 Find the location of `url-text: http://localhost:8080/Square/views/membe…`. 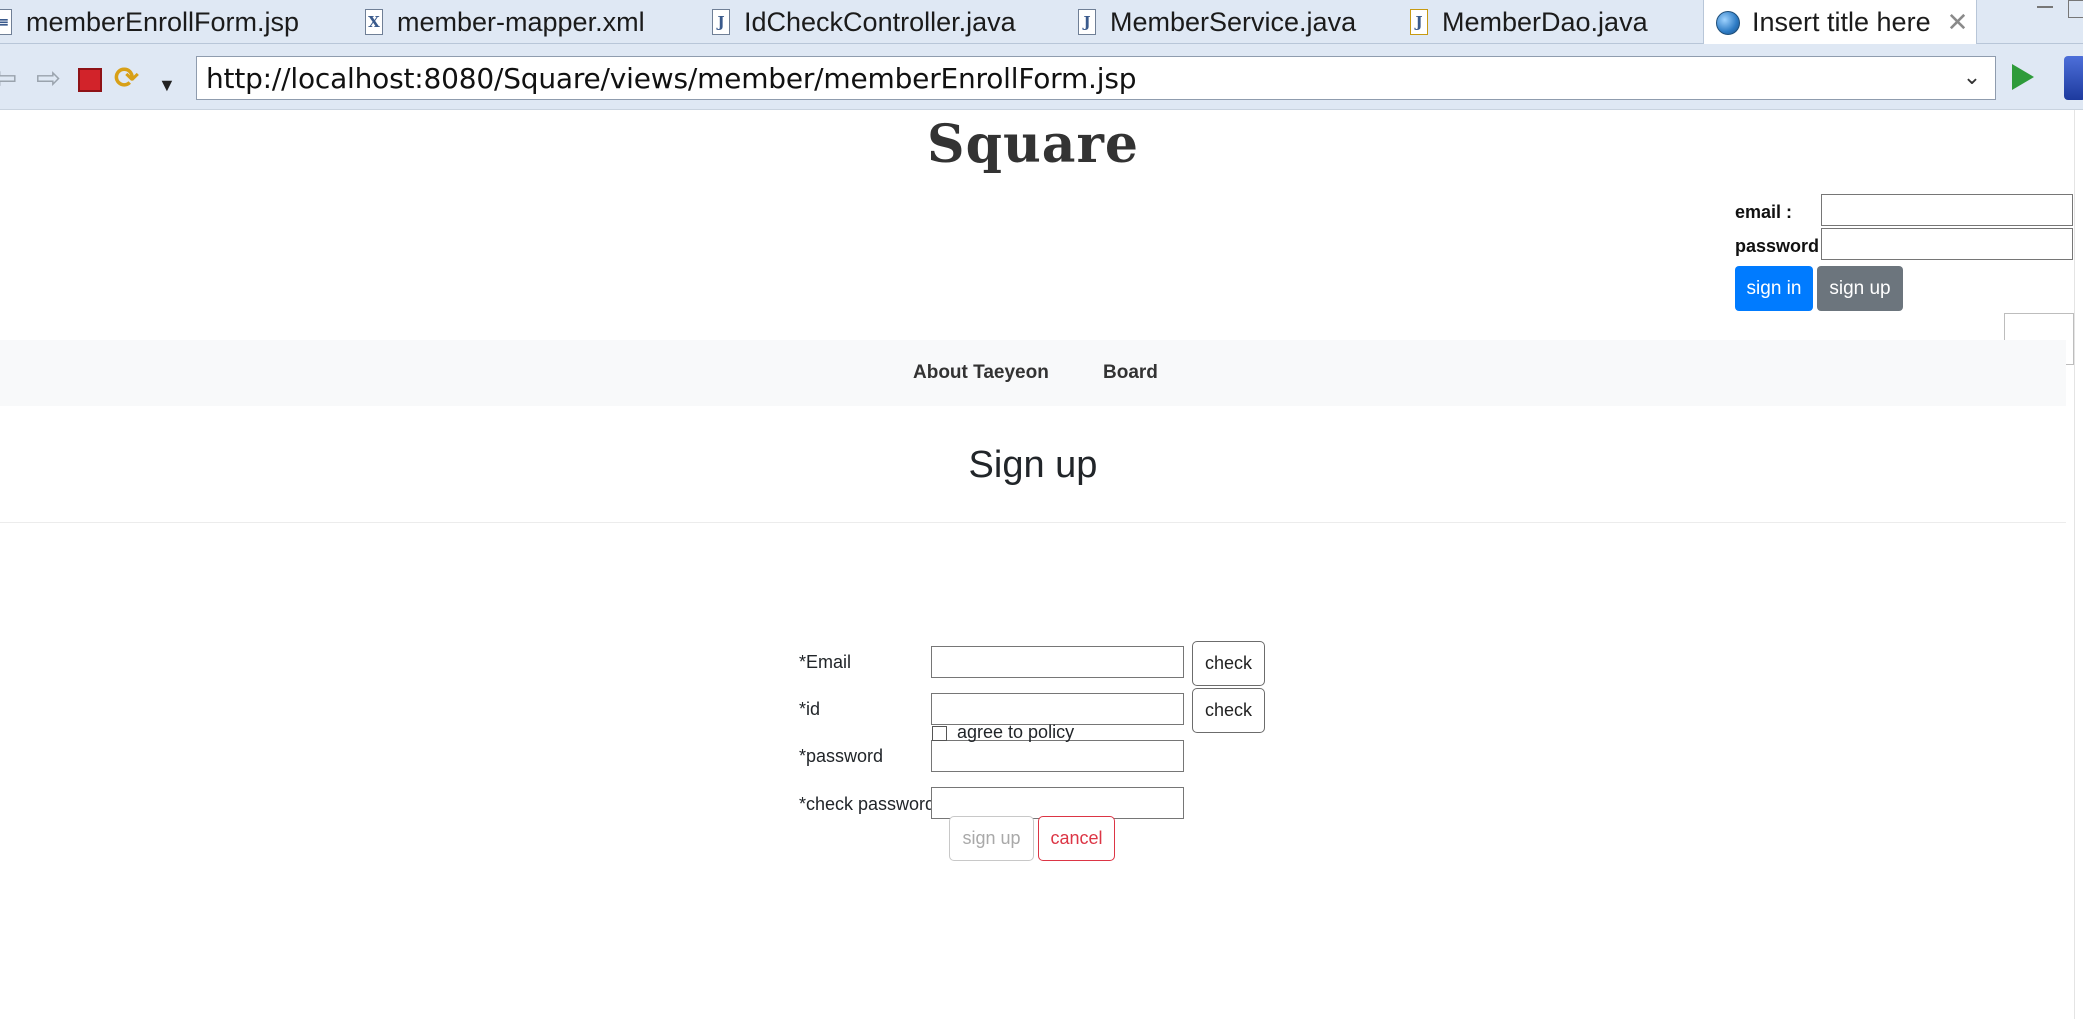

url-text: http://localhost:8080/Square/views/membe… is located at coordinates (671, 78).